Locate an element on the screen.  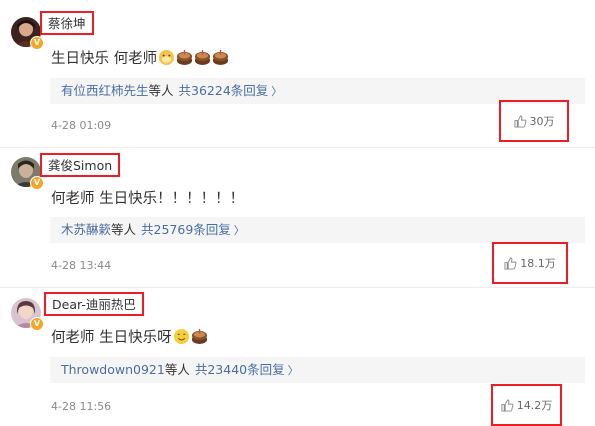
reply-summary: Throwdown0921等人 共23440条回复〉 is located at coordinates (317, 370).